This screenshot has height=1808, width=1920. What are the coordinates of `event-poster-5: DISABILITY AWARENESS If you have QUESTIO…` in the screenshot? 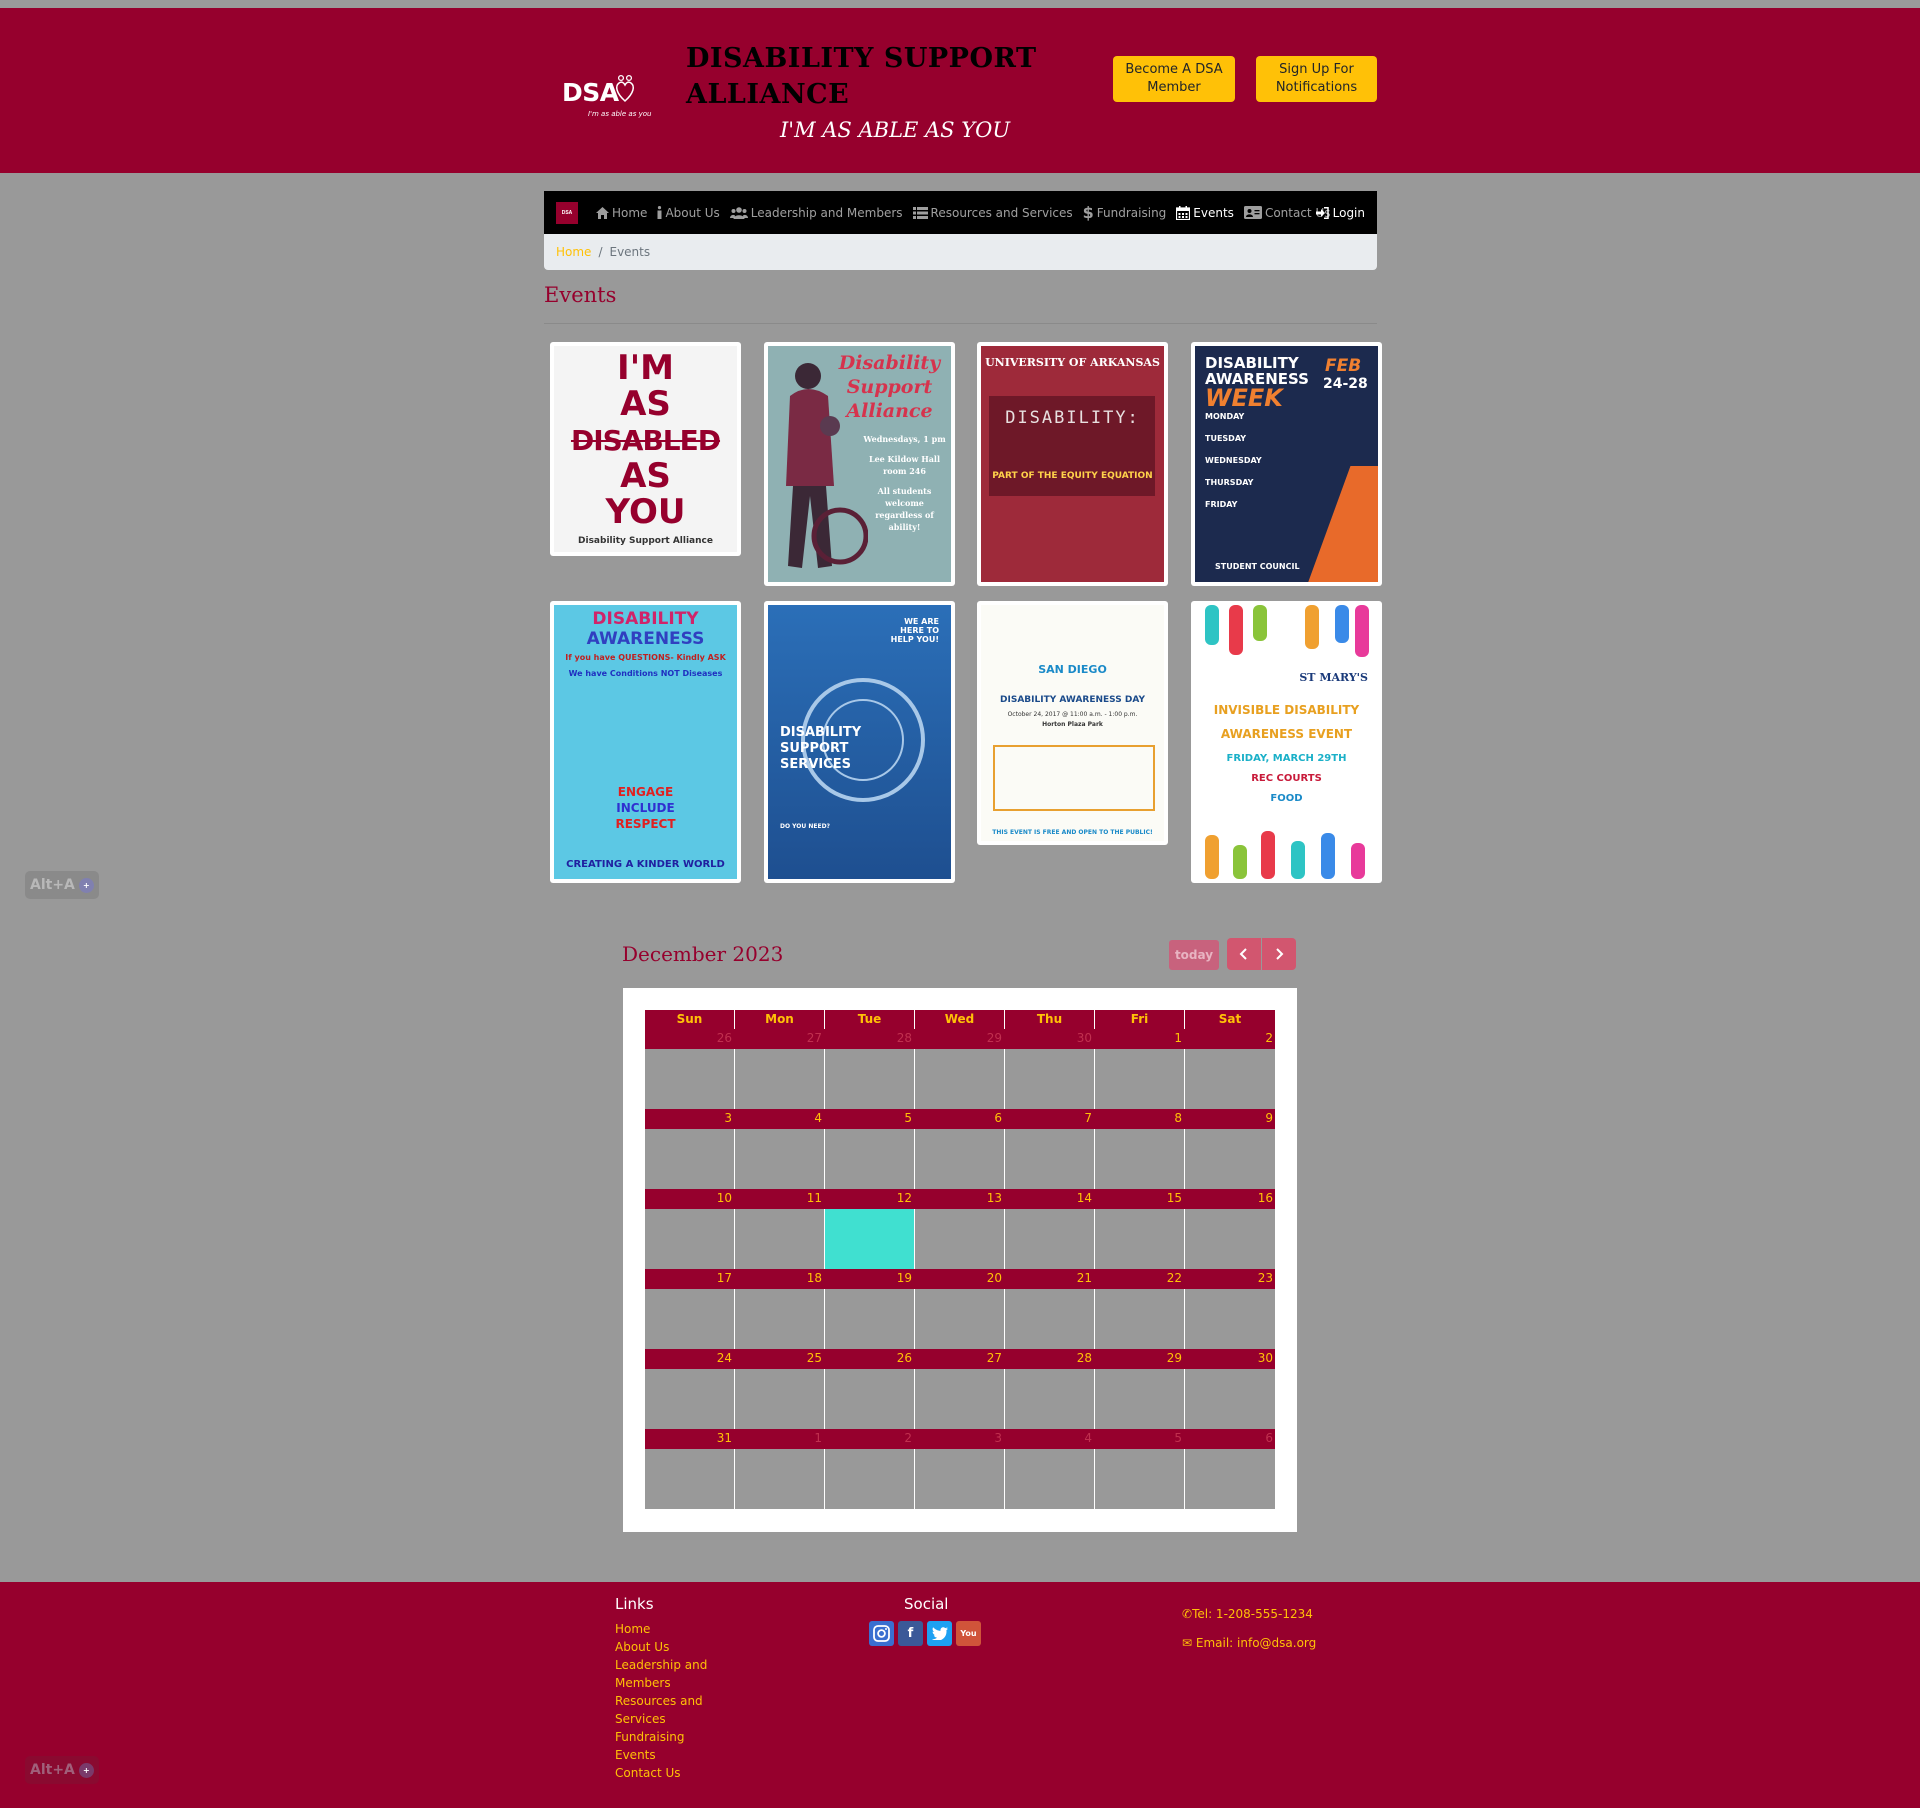 It's located at (645, 742).